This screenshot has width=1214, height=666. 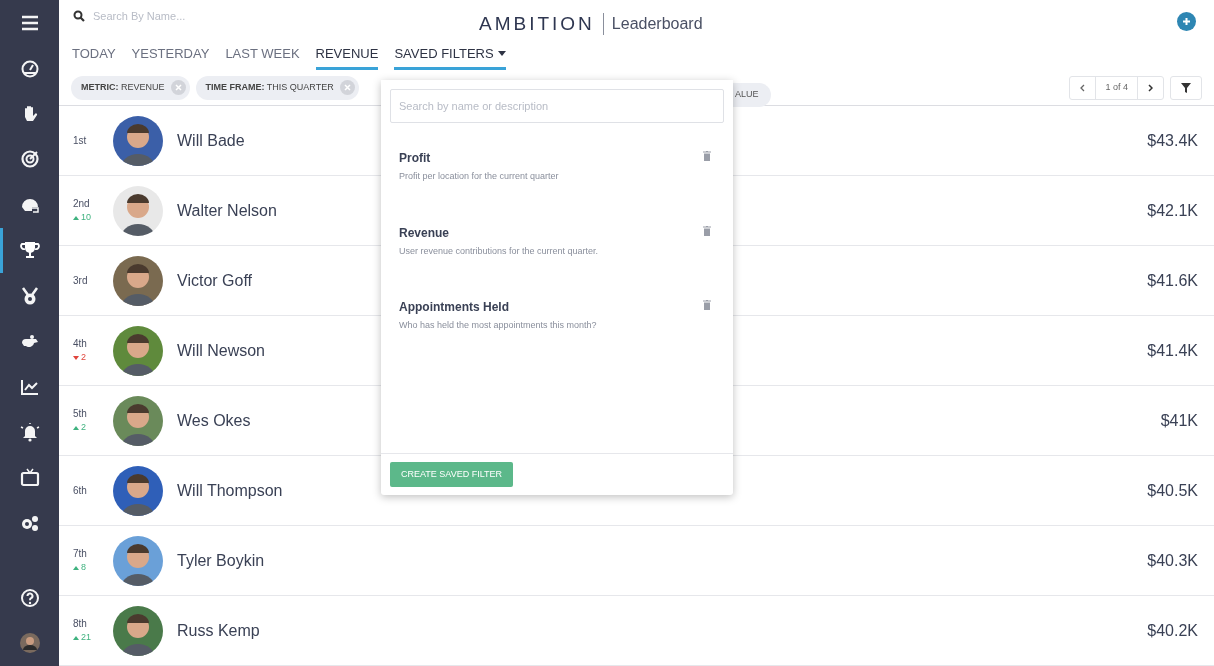 What do you see at coordinates (450, 57) in the screenshot?
I see `tab: SAVED FILTERS` at bounding box center [450, 57].